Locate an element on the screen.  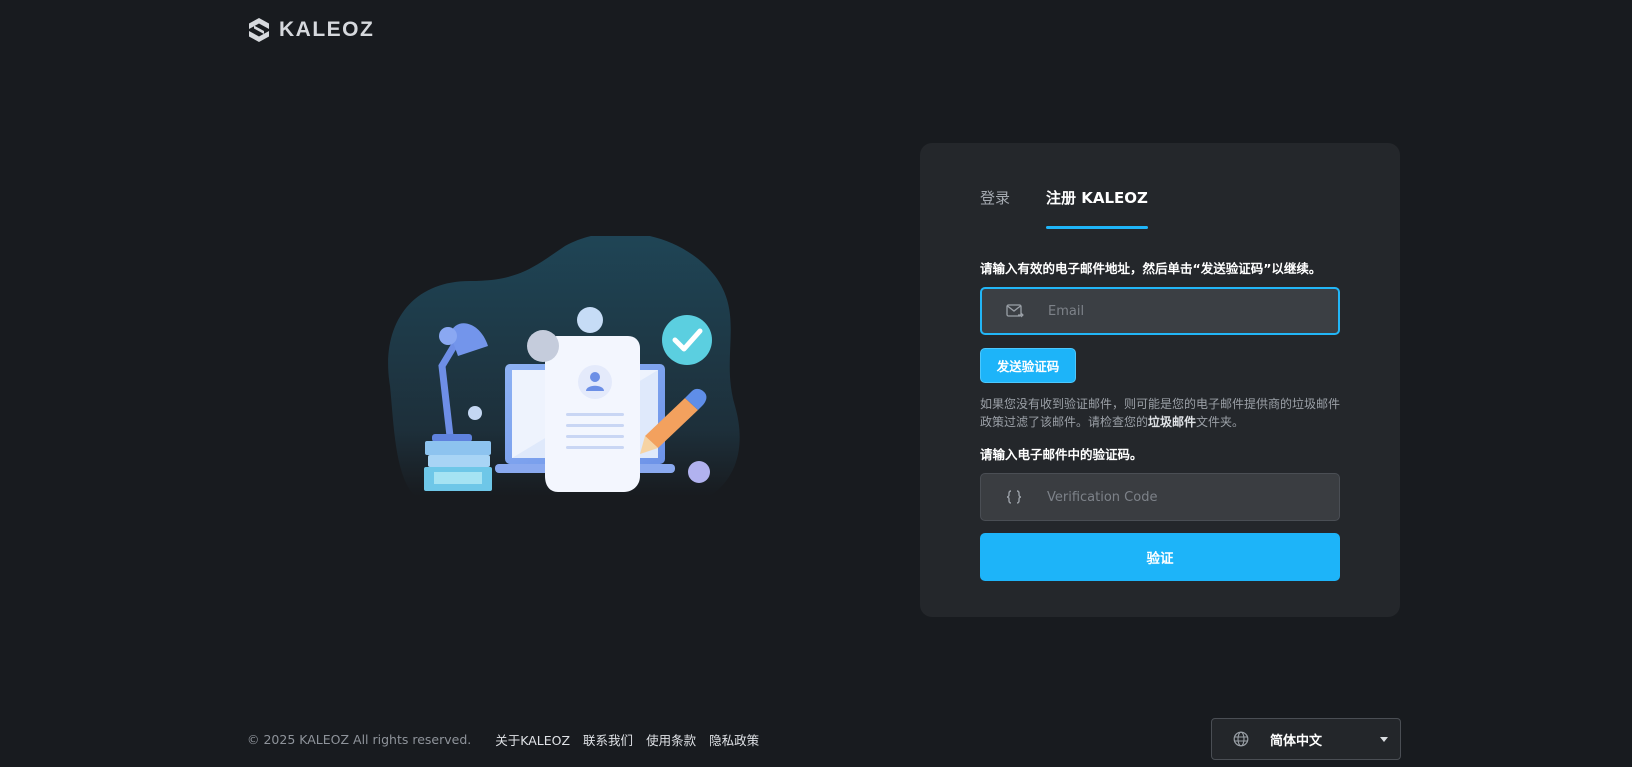
tab-register: 注册 KALEOZ is located at coordinates (1097, 208).